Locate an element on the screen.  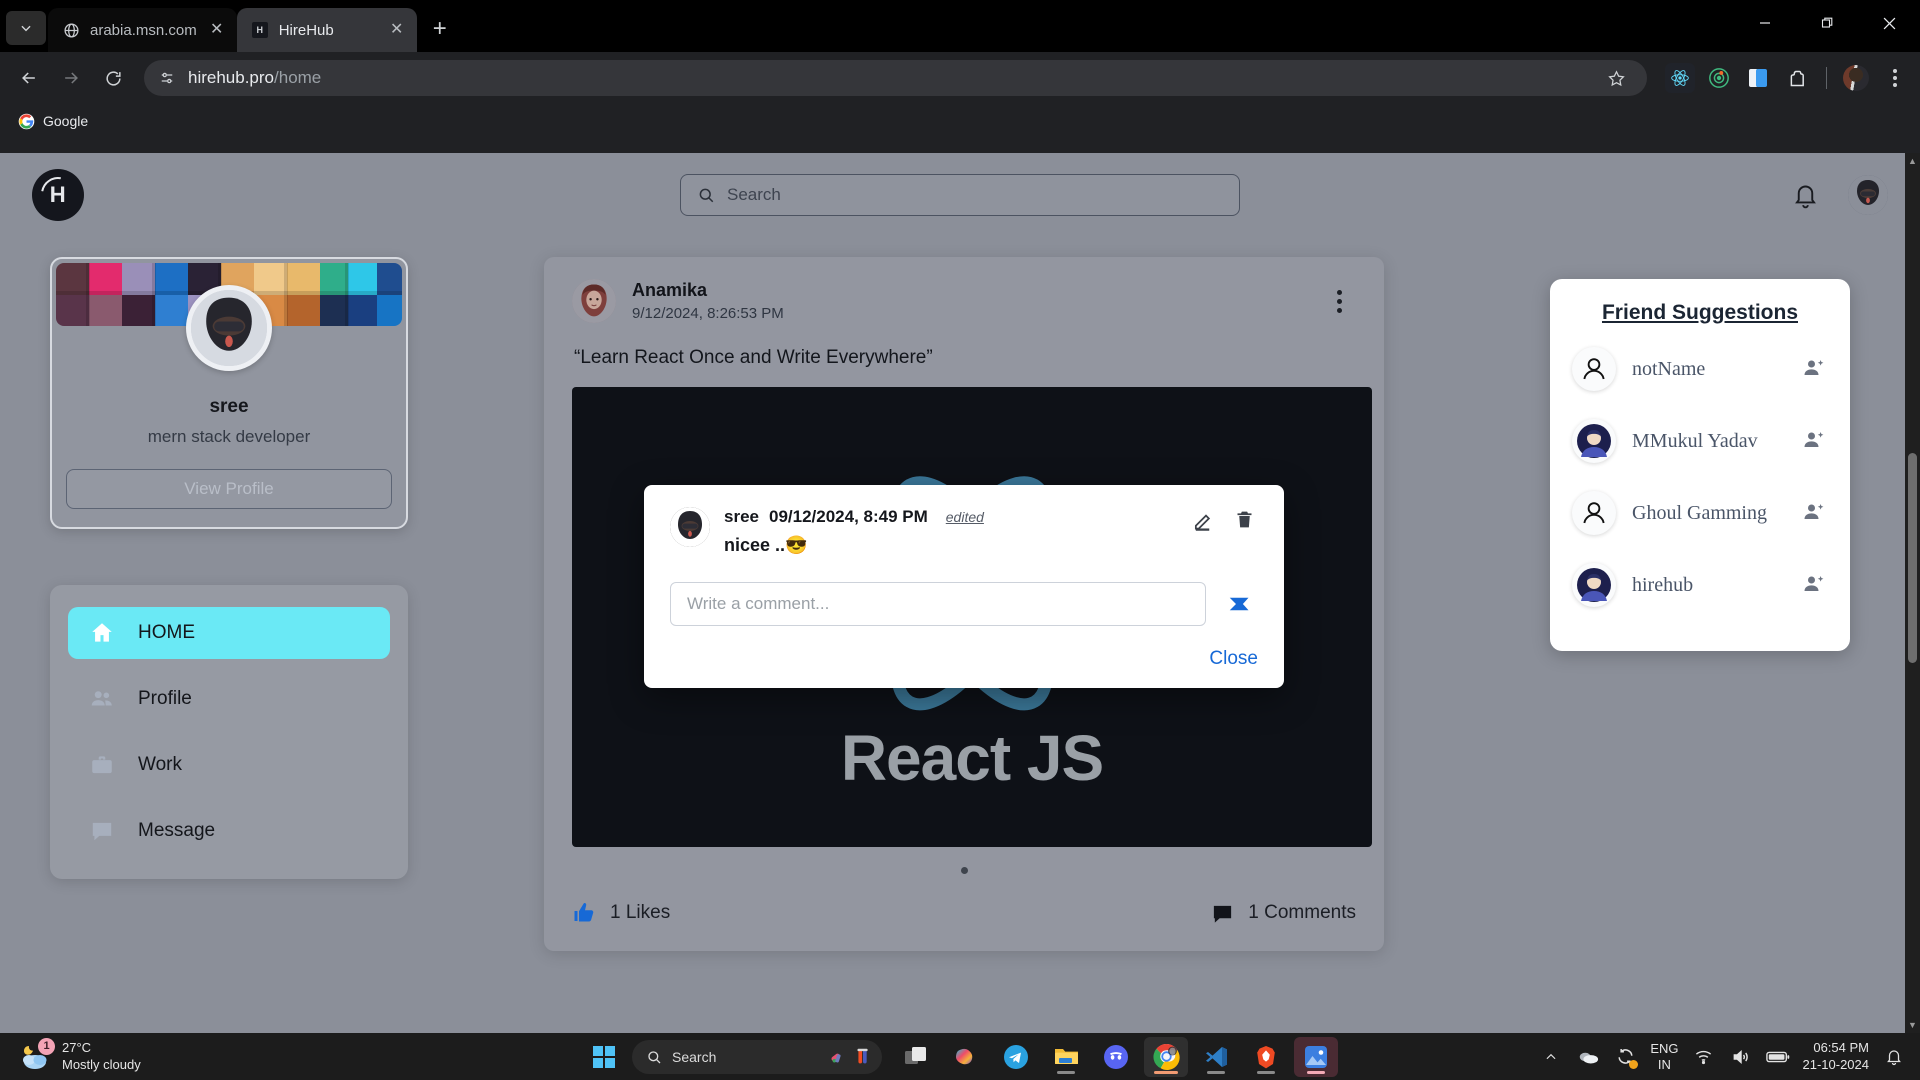
scroll-up-arrow: ▲ is located at coordinates (1912, 161).